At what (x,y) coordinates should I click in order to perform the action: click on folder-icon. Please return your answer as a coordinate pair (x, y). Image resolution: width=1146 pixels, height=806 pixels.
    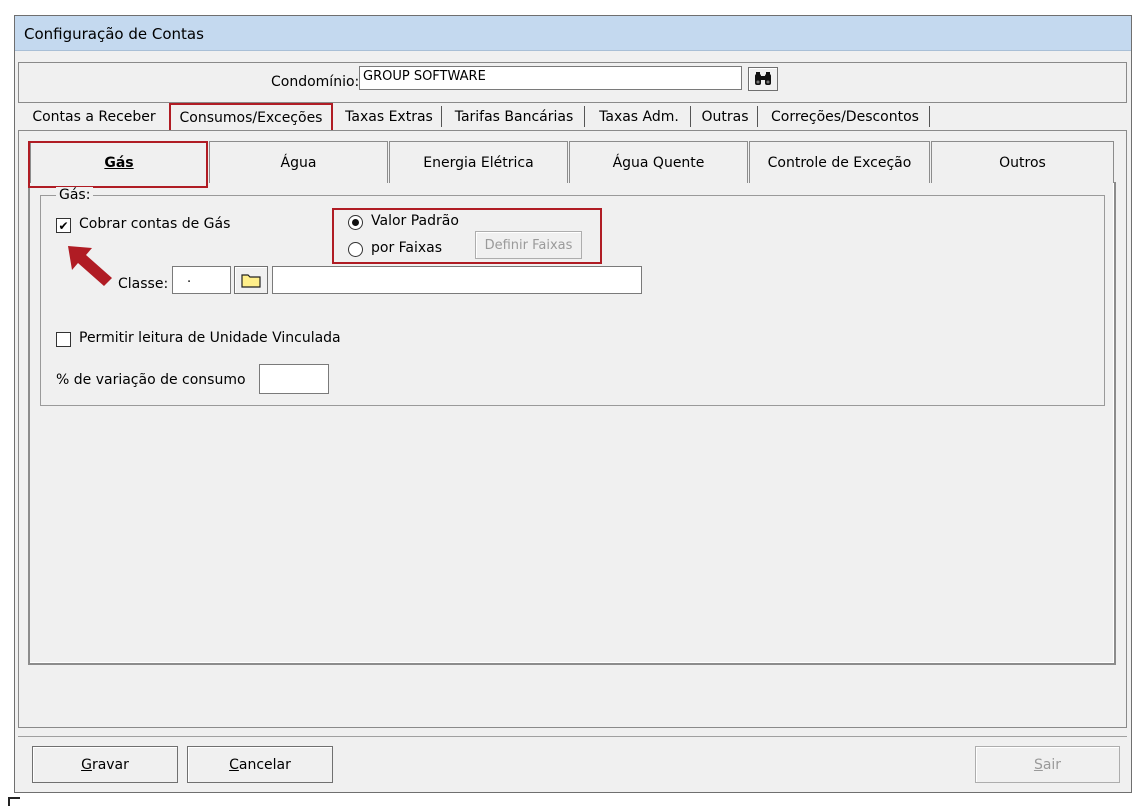
    Looking at the image, I should click on (251, 281).